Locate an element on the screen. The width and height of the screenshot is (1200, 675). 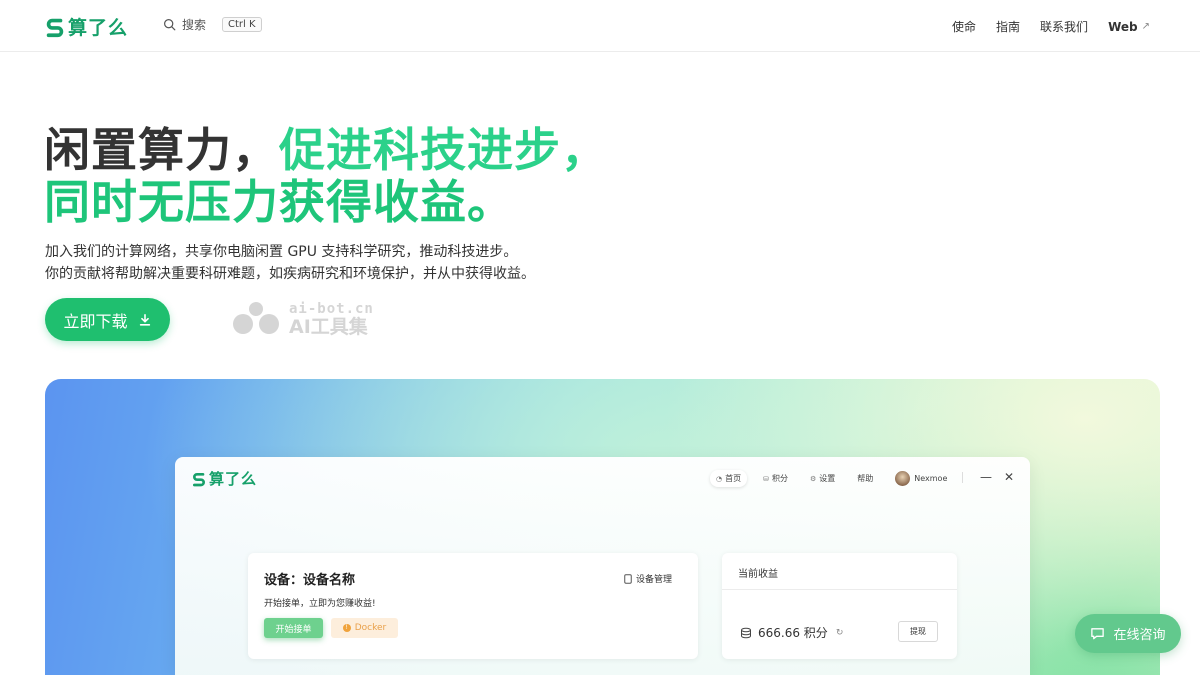
app-nav-settings-label: 设置 is located at coordinates (827, 478).